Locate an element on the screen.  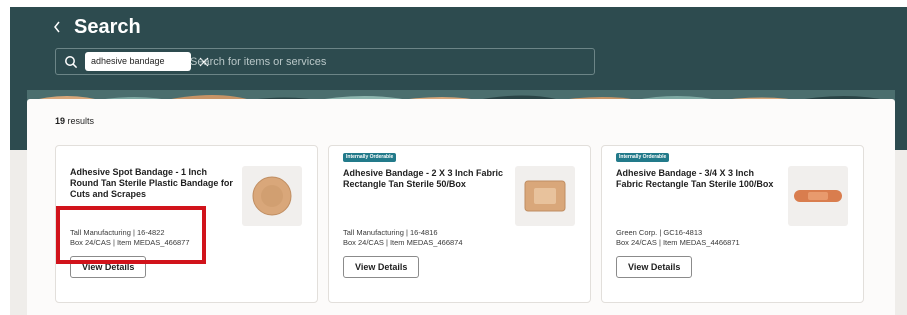
chevron-left-icon is located at coordinates (57, 27).